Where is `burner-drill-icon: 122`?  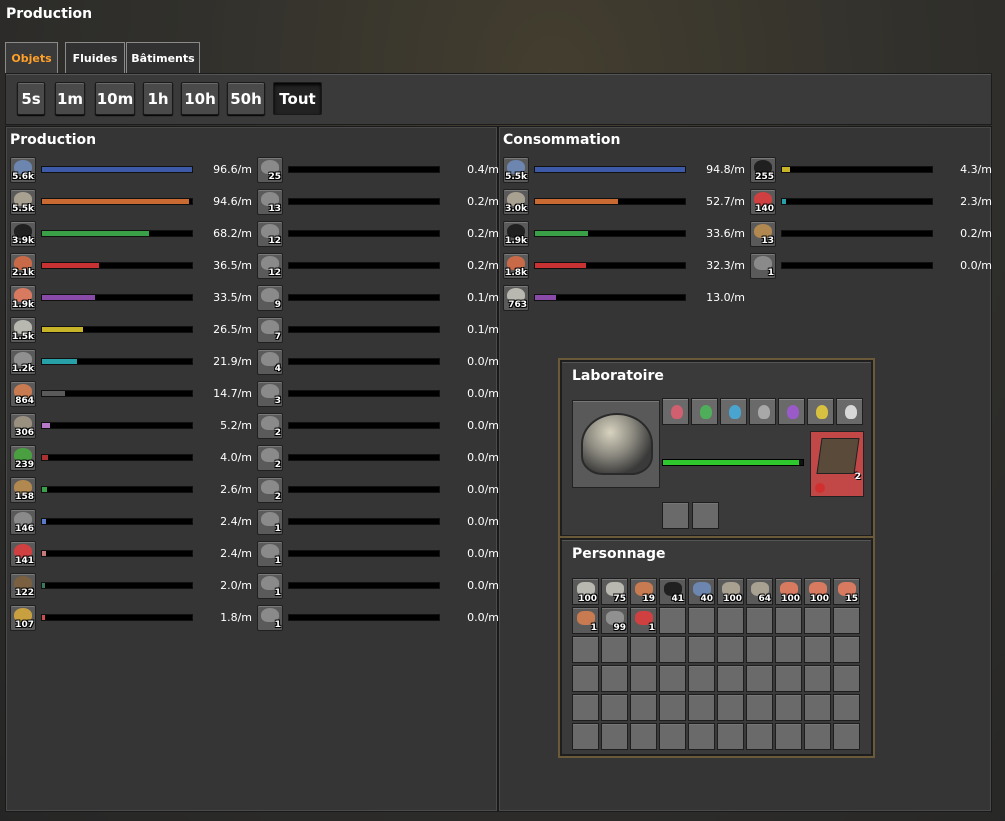 burner-drill-icon: 122 is located at coordinates (23, 586).